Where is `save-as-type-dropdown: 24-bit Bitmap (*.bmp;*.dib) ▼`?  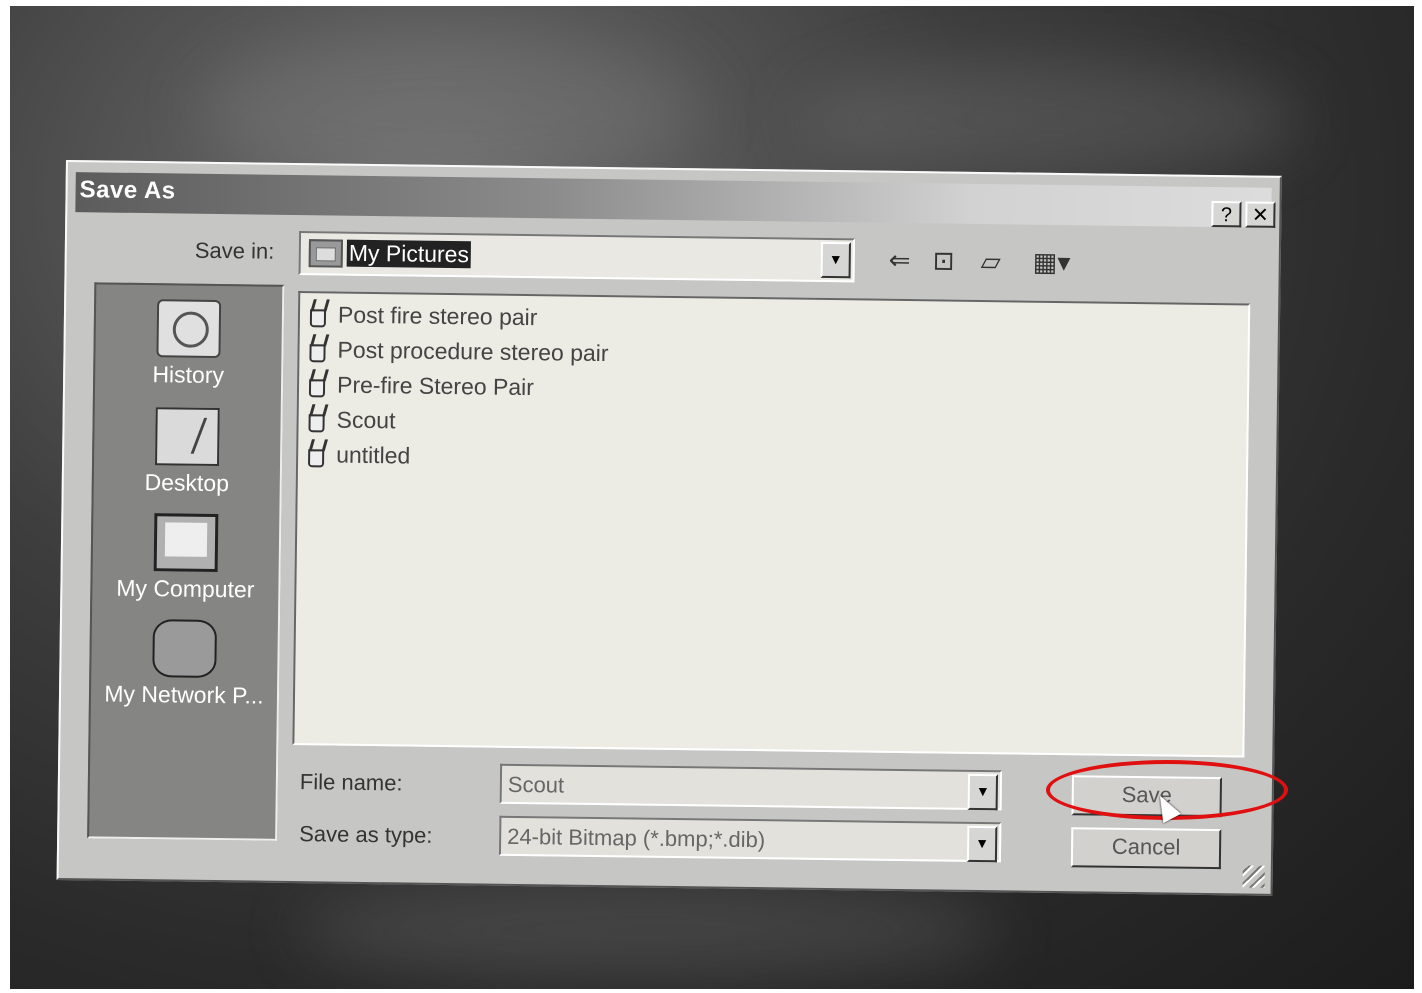
save-as-type-dropdown: 24-bit Bitmap (*.bmp;*.dib) ▼ is located at coordinates (750, 839).